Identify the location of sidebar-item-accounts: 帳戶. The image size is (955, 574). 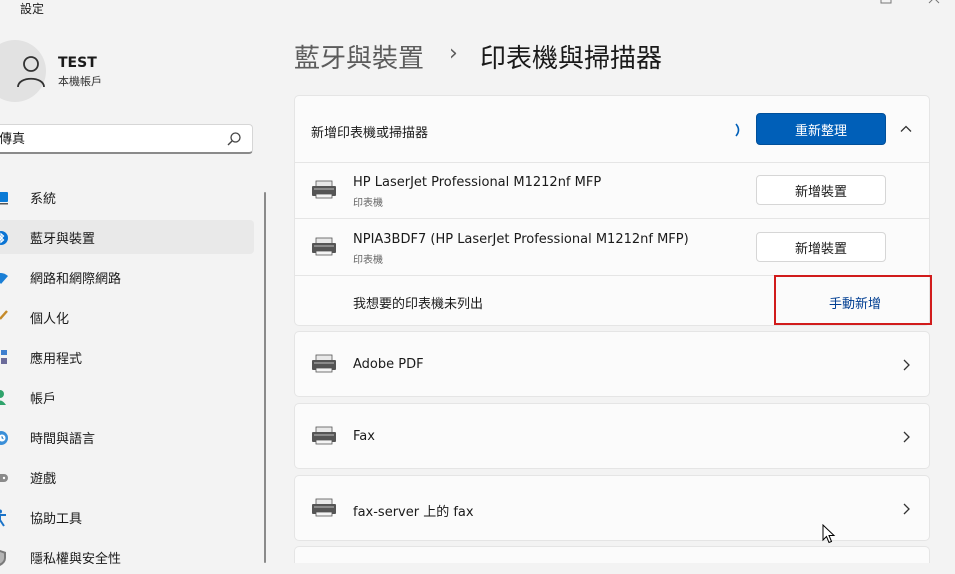
(127, 397).